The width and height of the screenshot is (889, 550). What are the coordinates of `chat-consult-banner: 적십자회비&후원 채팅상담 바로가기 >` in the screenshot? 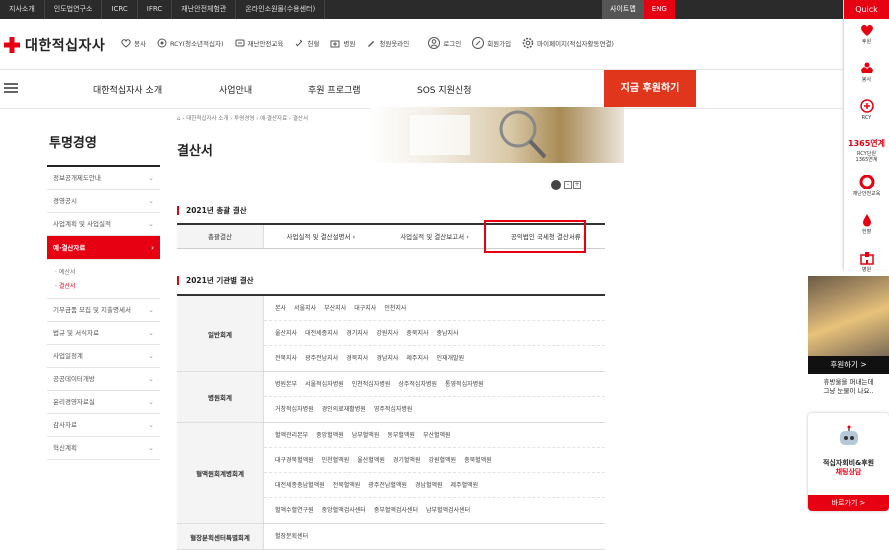 It's located at (848, 462).